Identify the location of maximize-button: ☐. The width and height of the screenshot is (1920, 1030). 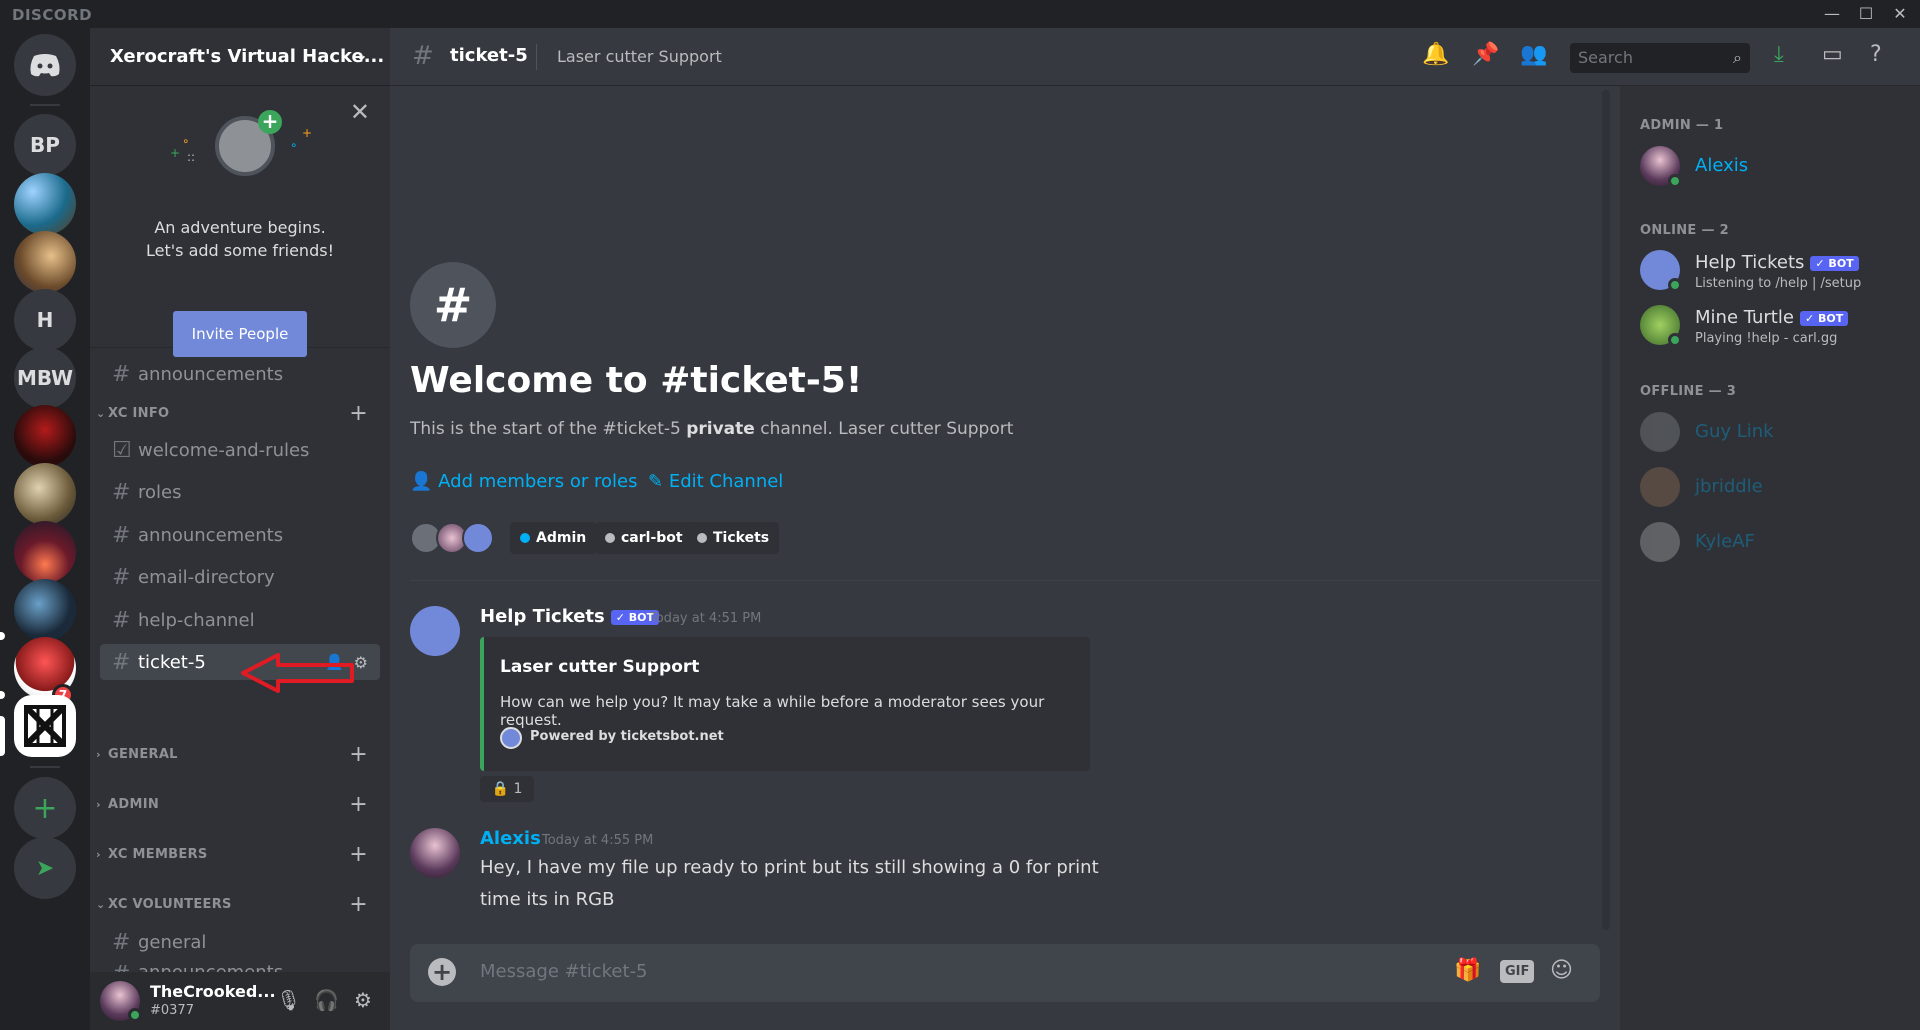
(1866, 14).